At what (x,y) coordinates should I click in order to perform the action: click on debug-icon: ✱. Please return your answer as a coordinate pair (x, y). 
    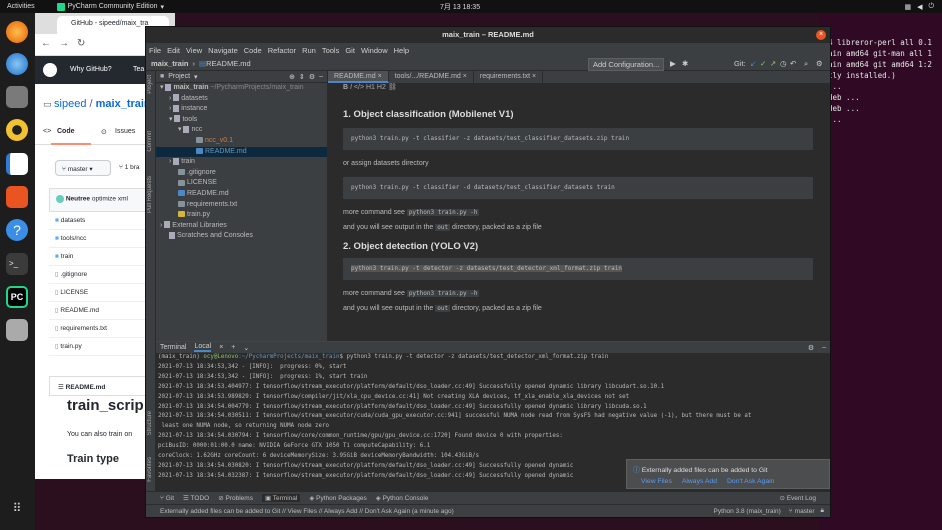
    Looking at the image, I should click on (685, 63).